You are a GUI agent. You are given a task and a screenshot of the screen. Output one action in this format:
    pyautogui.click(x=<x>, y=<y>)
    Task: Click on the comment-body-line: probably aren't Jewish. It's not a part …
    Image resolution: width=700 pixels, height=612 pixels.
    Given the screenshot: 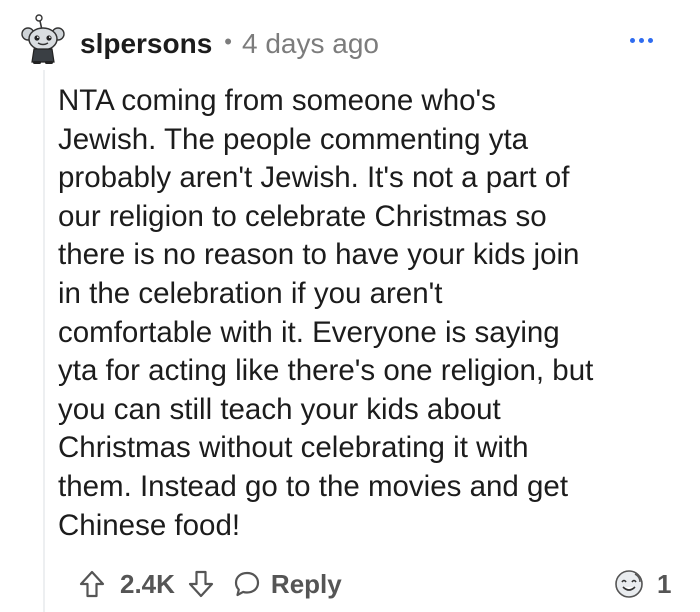 What is the action you would take?
    pyautogui.click(x=314, y=178)
    